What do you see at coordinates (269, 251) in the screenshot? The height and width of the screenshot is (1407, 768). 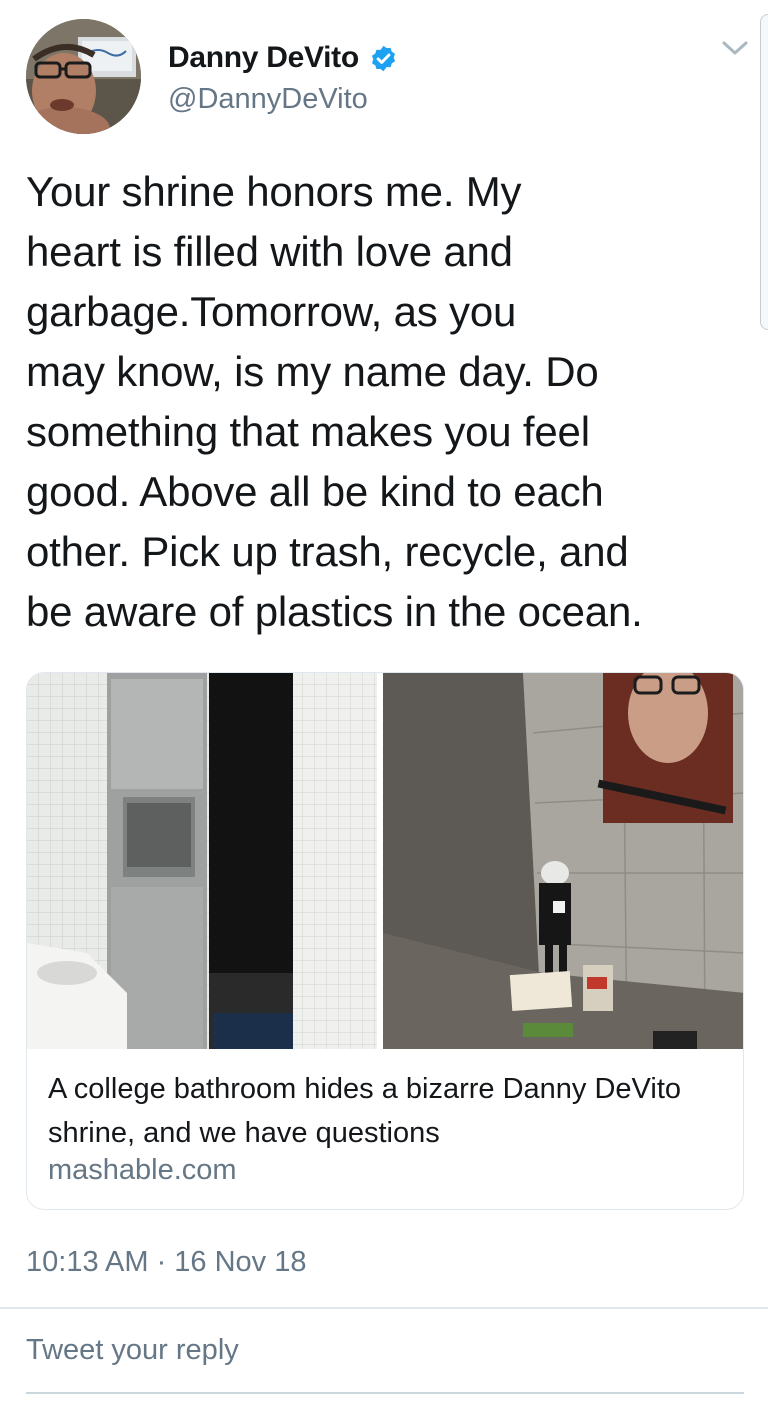 I see `tweet-text-line: heart is filled with love and` at bounding box center [269, 251].